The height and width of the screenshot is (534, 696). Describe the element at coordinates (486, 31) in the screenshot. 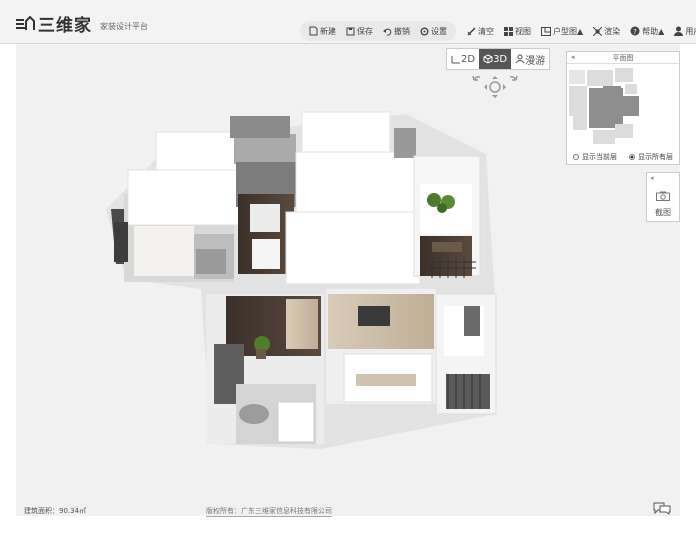

I see `clear-label: 清空` at that location.